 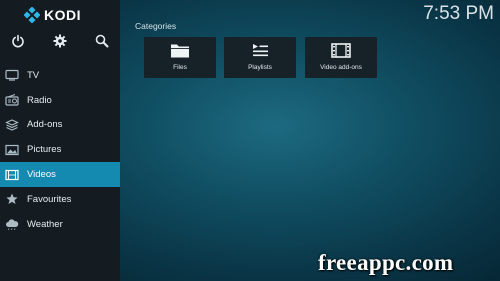 I want to click on gear-icon, so click(x=60, y=41).